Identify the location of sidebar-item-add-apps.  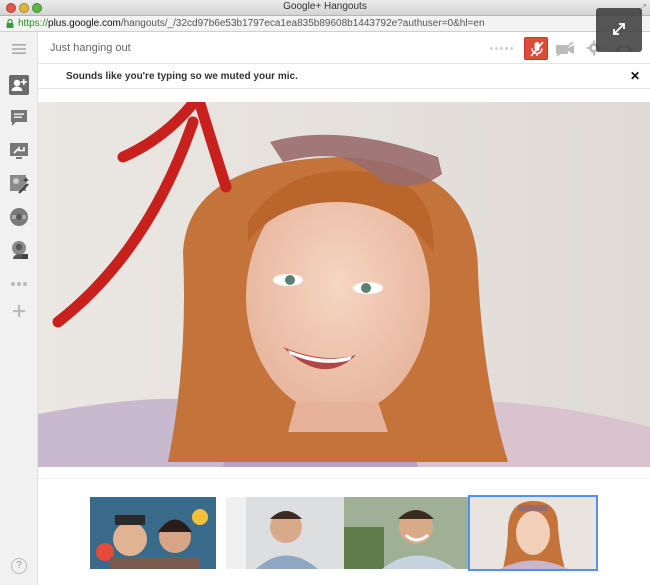
(19, 311).